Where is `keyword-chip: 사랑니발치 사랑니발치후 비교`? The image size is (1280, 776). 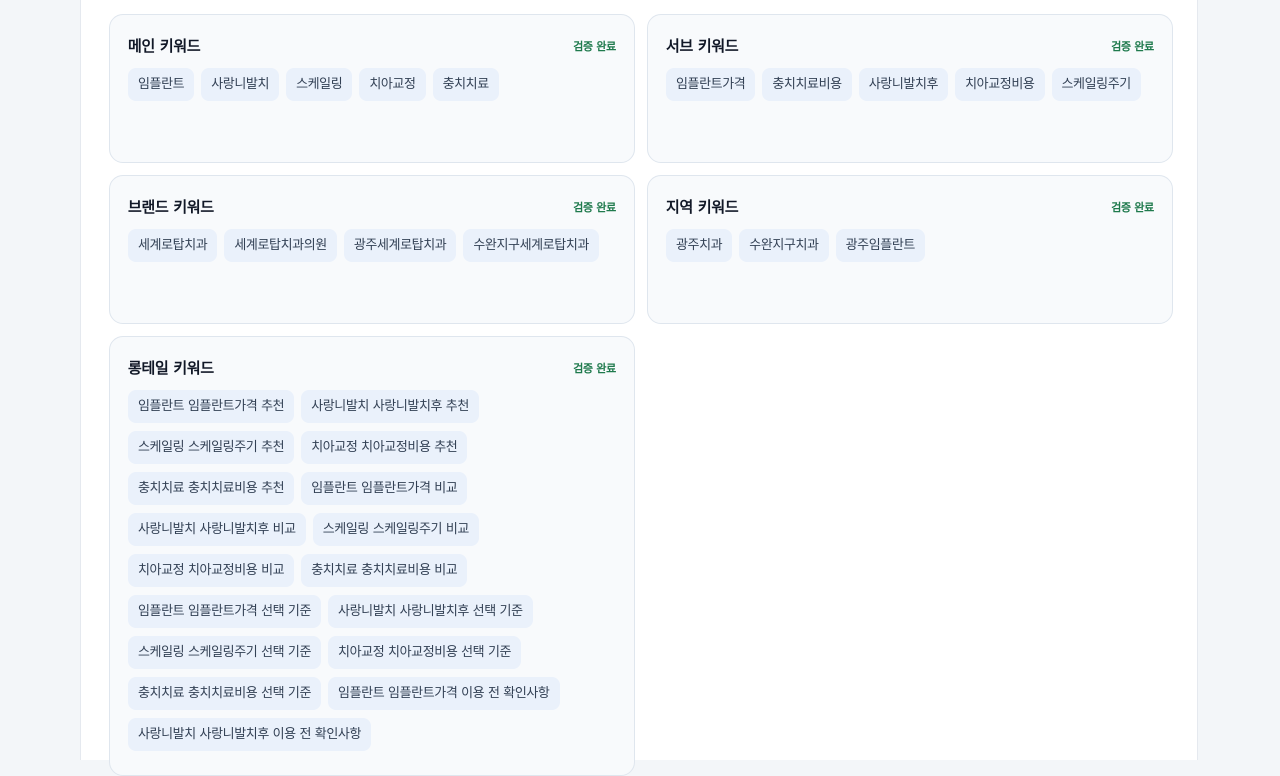 keyword-chip: 사랑니발치 사랑니발치후 비교 is located at coordinates (217, 529).